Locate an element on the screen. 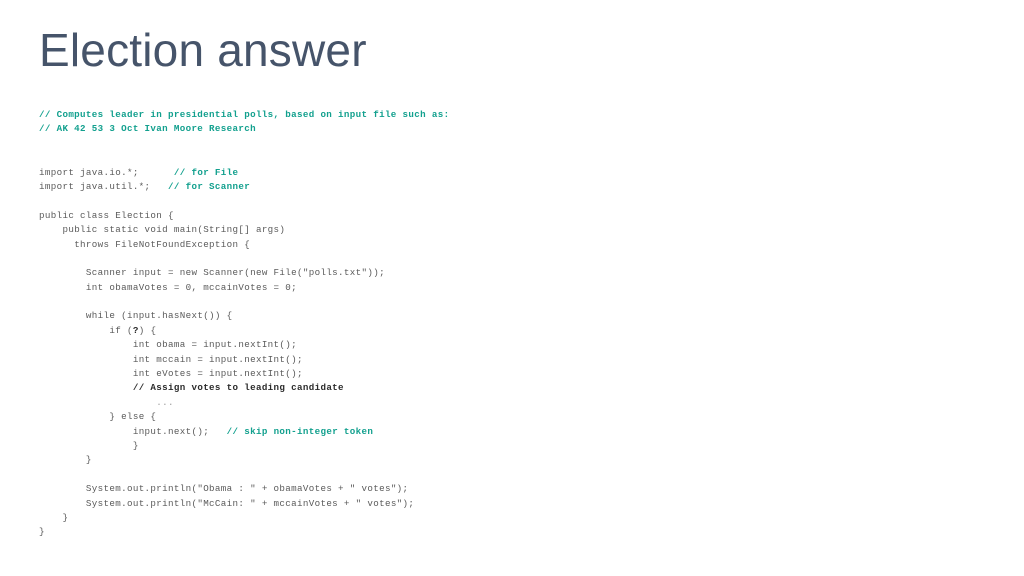  code-line: public static void main(String[] args) is located at coordinates (509, 230).